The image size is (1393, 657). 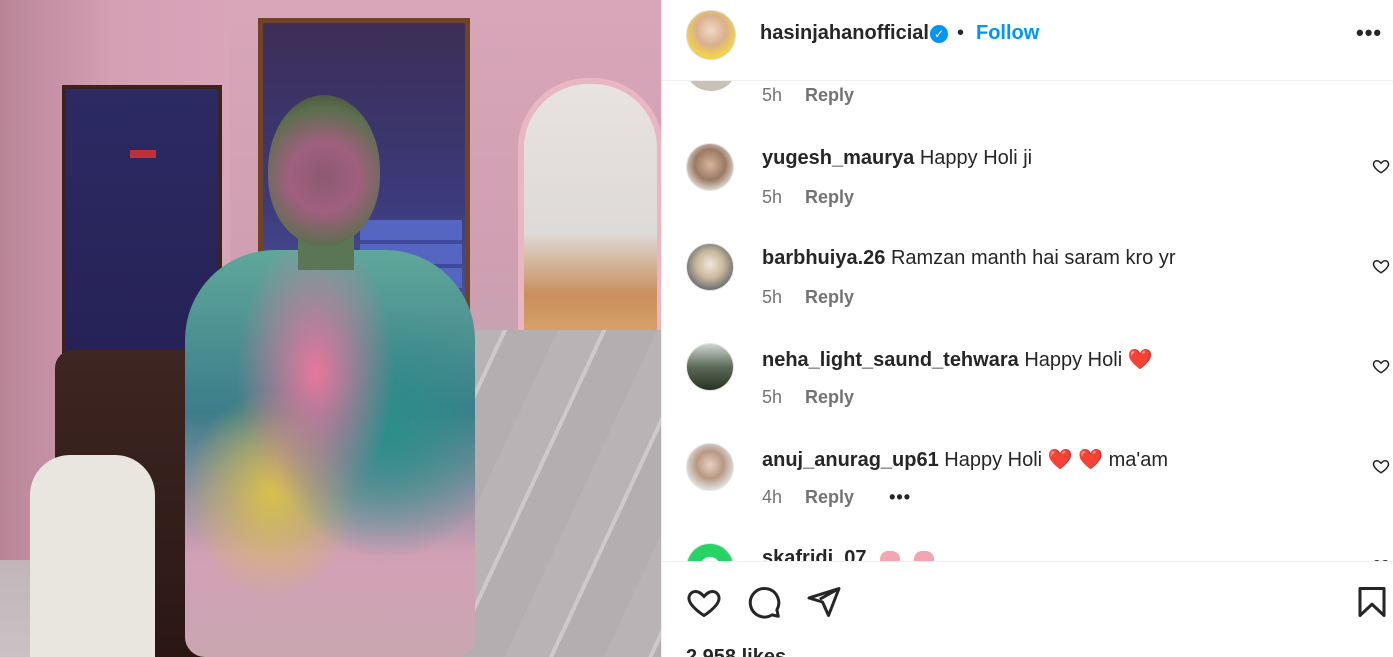 What do you see at coordinates (1033, 258) in the screenshot?
I see `comment-body: Ramzan manth hai saram kro yr` at bounding box center [1033, 258].